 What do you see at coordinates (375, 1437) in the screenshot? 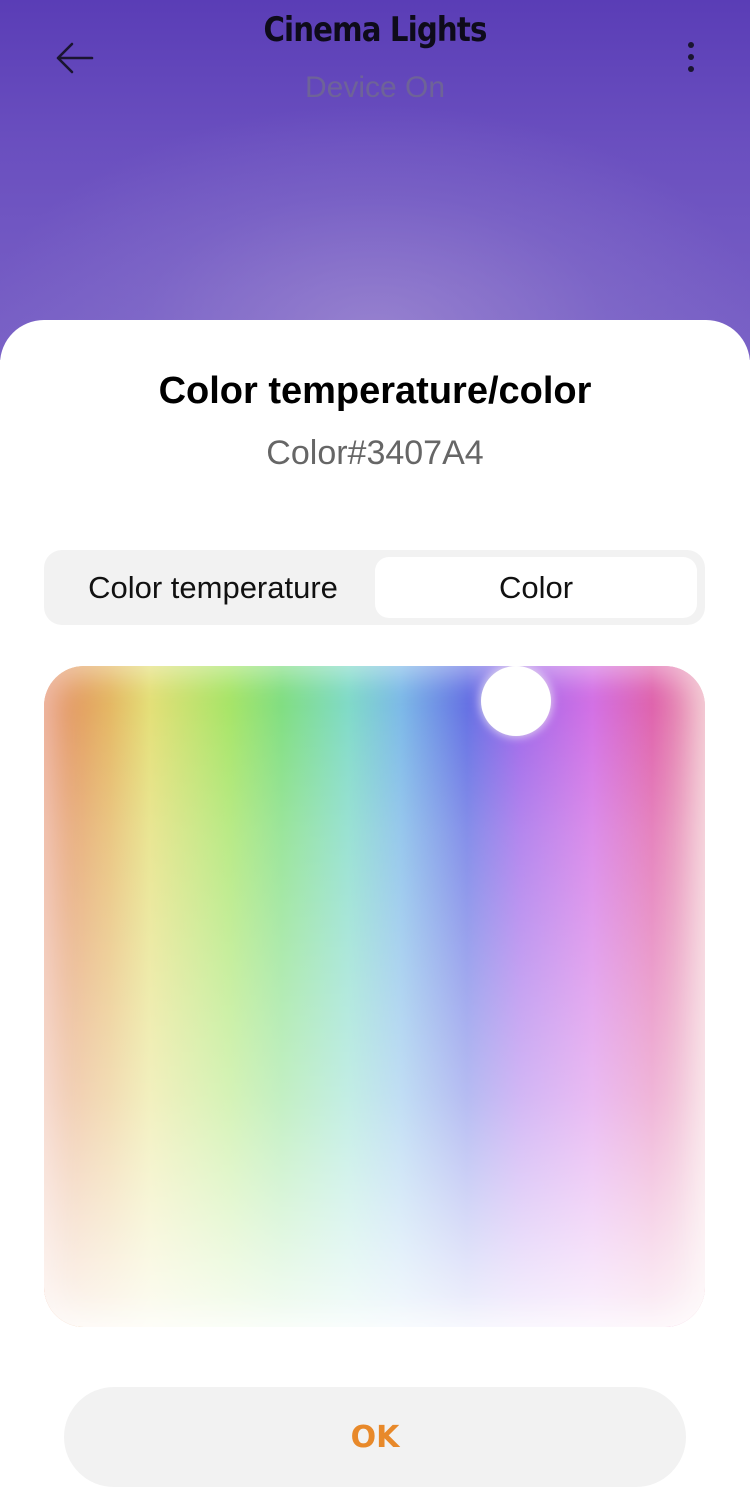
I see `ok-button: OK` at bounding box center [375, 1437].